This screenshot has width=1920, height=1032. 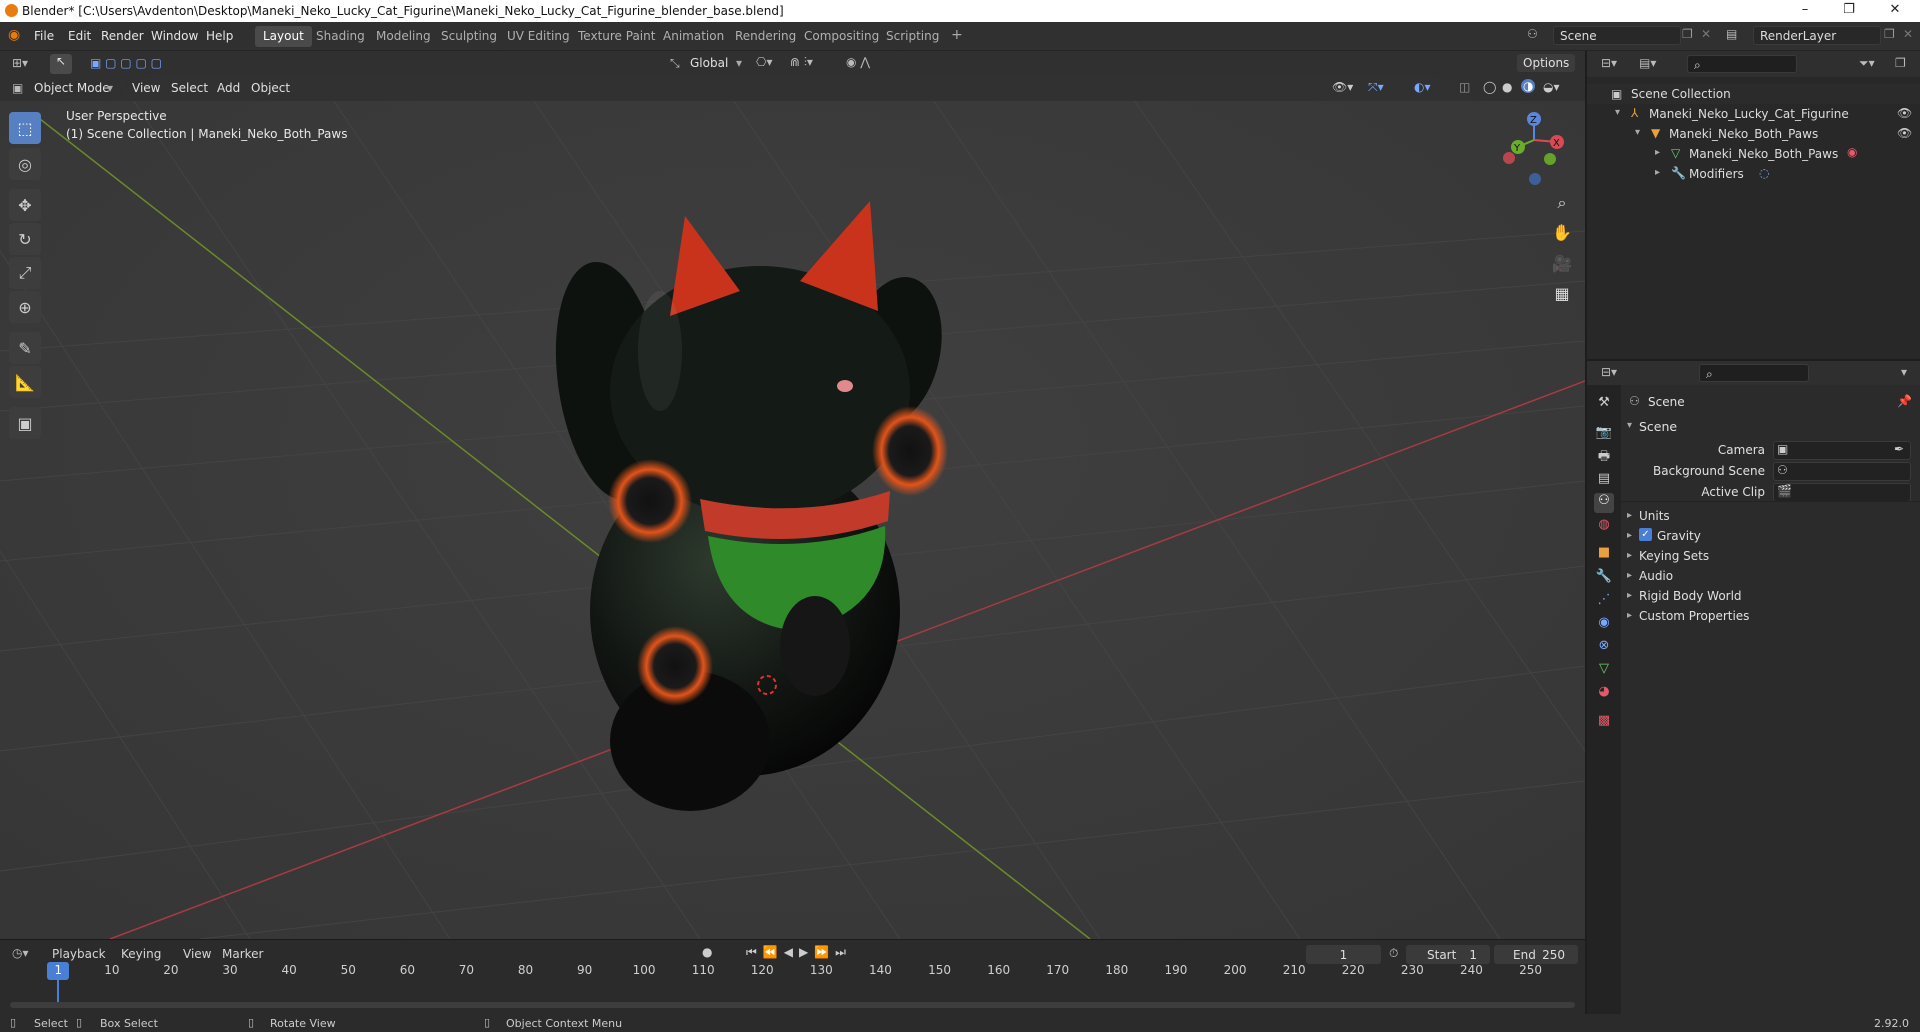 What do you see at coordinates (61, 64) in the screenshot?
I see `select-mode-icon: ↖` at bounding box center [61, 64].